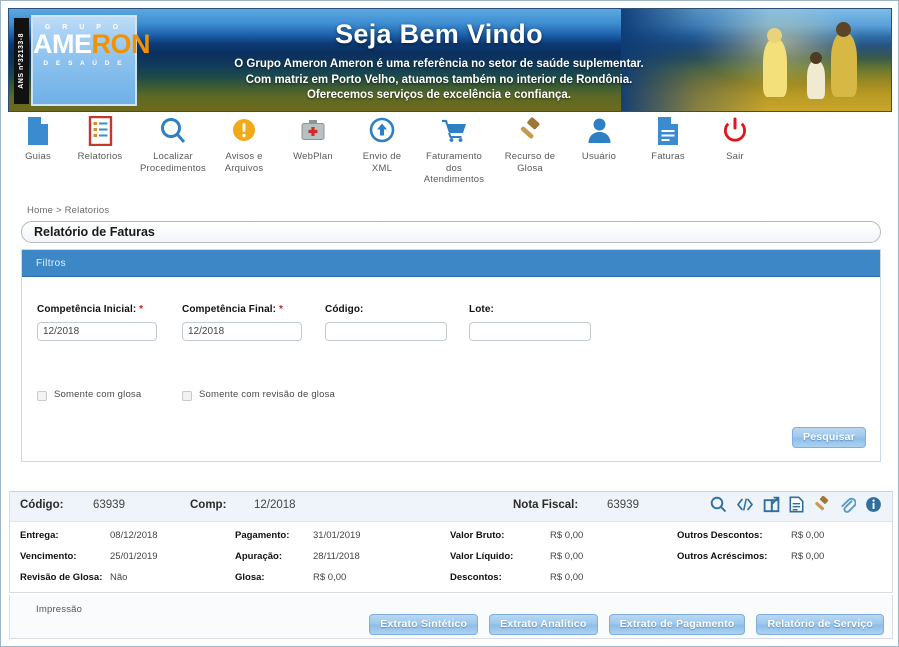 The image size is (899, 647). What do you see at coordinates (873, 504) in the screenshot?
I see `info-icon` at bounding box center [873, 504].